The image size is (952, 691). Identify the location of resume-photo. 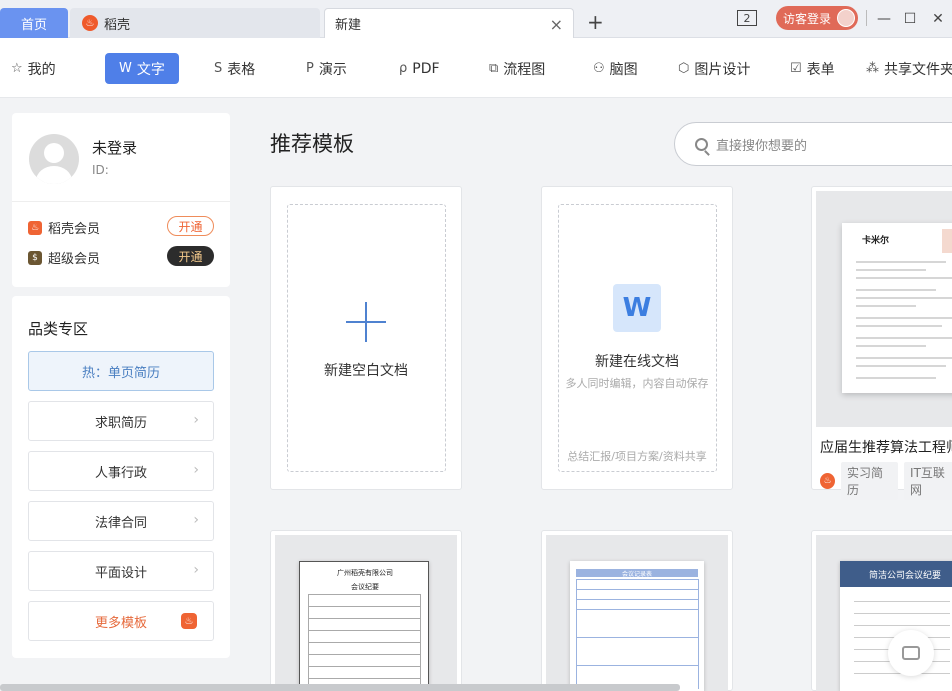
(947, 241).